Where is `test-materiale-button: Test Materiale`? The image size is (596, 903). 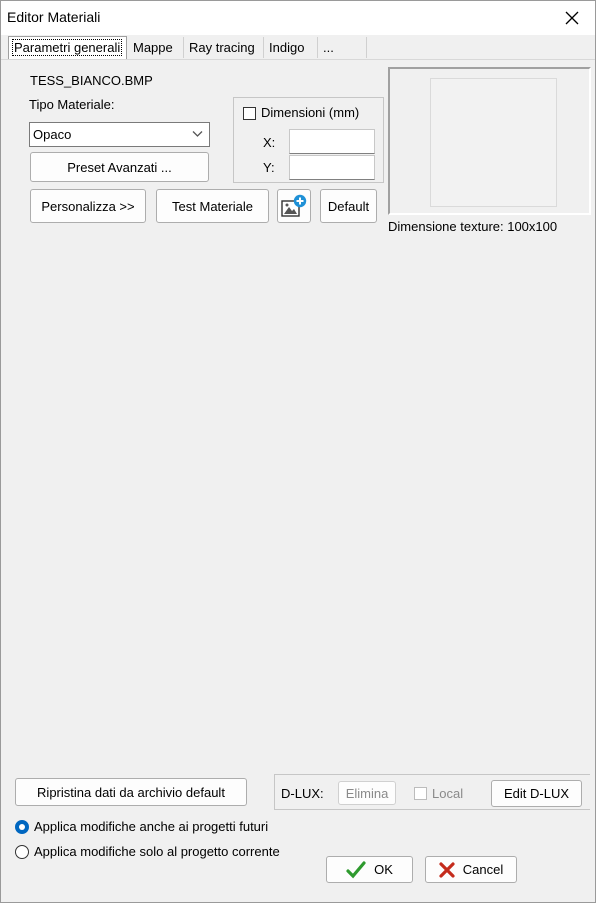 test-materiale-button: Test Materiale is located at coordinates (212, 206).